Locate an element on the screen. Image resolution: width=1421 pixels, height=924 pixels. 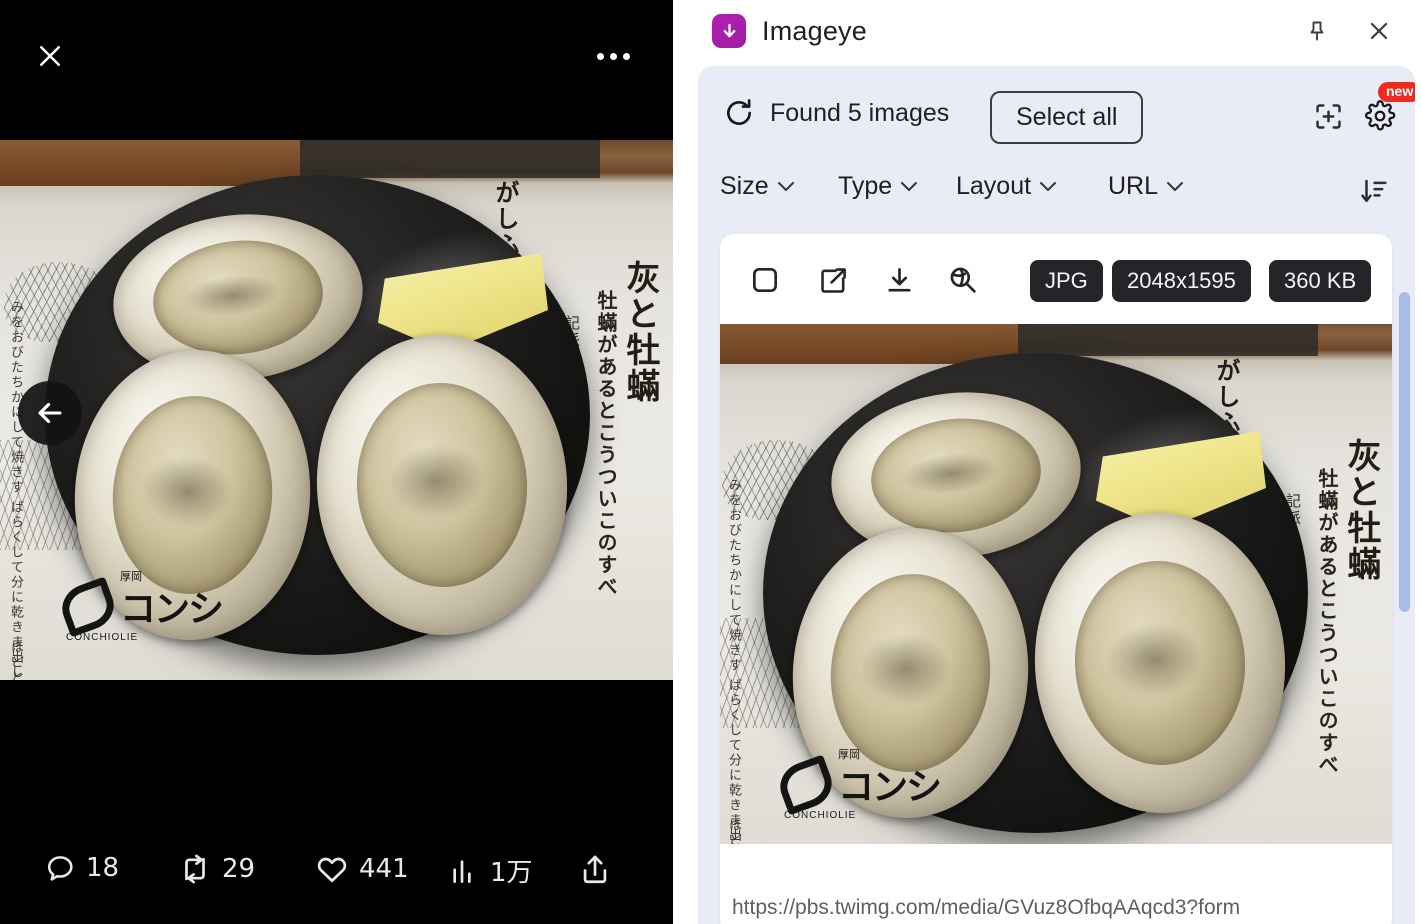
select-all-button: Select all is located at coordinates (1067, 117).